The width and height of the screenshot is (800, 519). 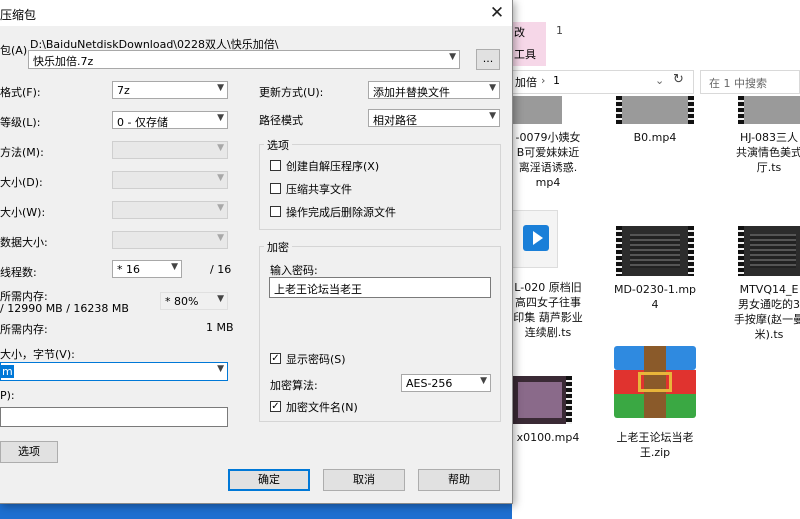 What do you see at coordinates (22, 152) in the screenshot?
I see `method-label: 方法(M):` at bounding box center [22, 152].